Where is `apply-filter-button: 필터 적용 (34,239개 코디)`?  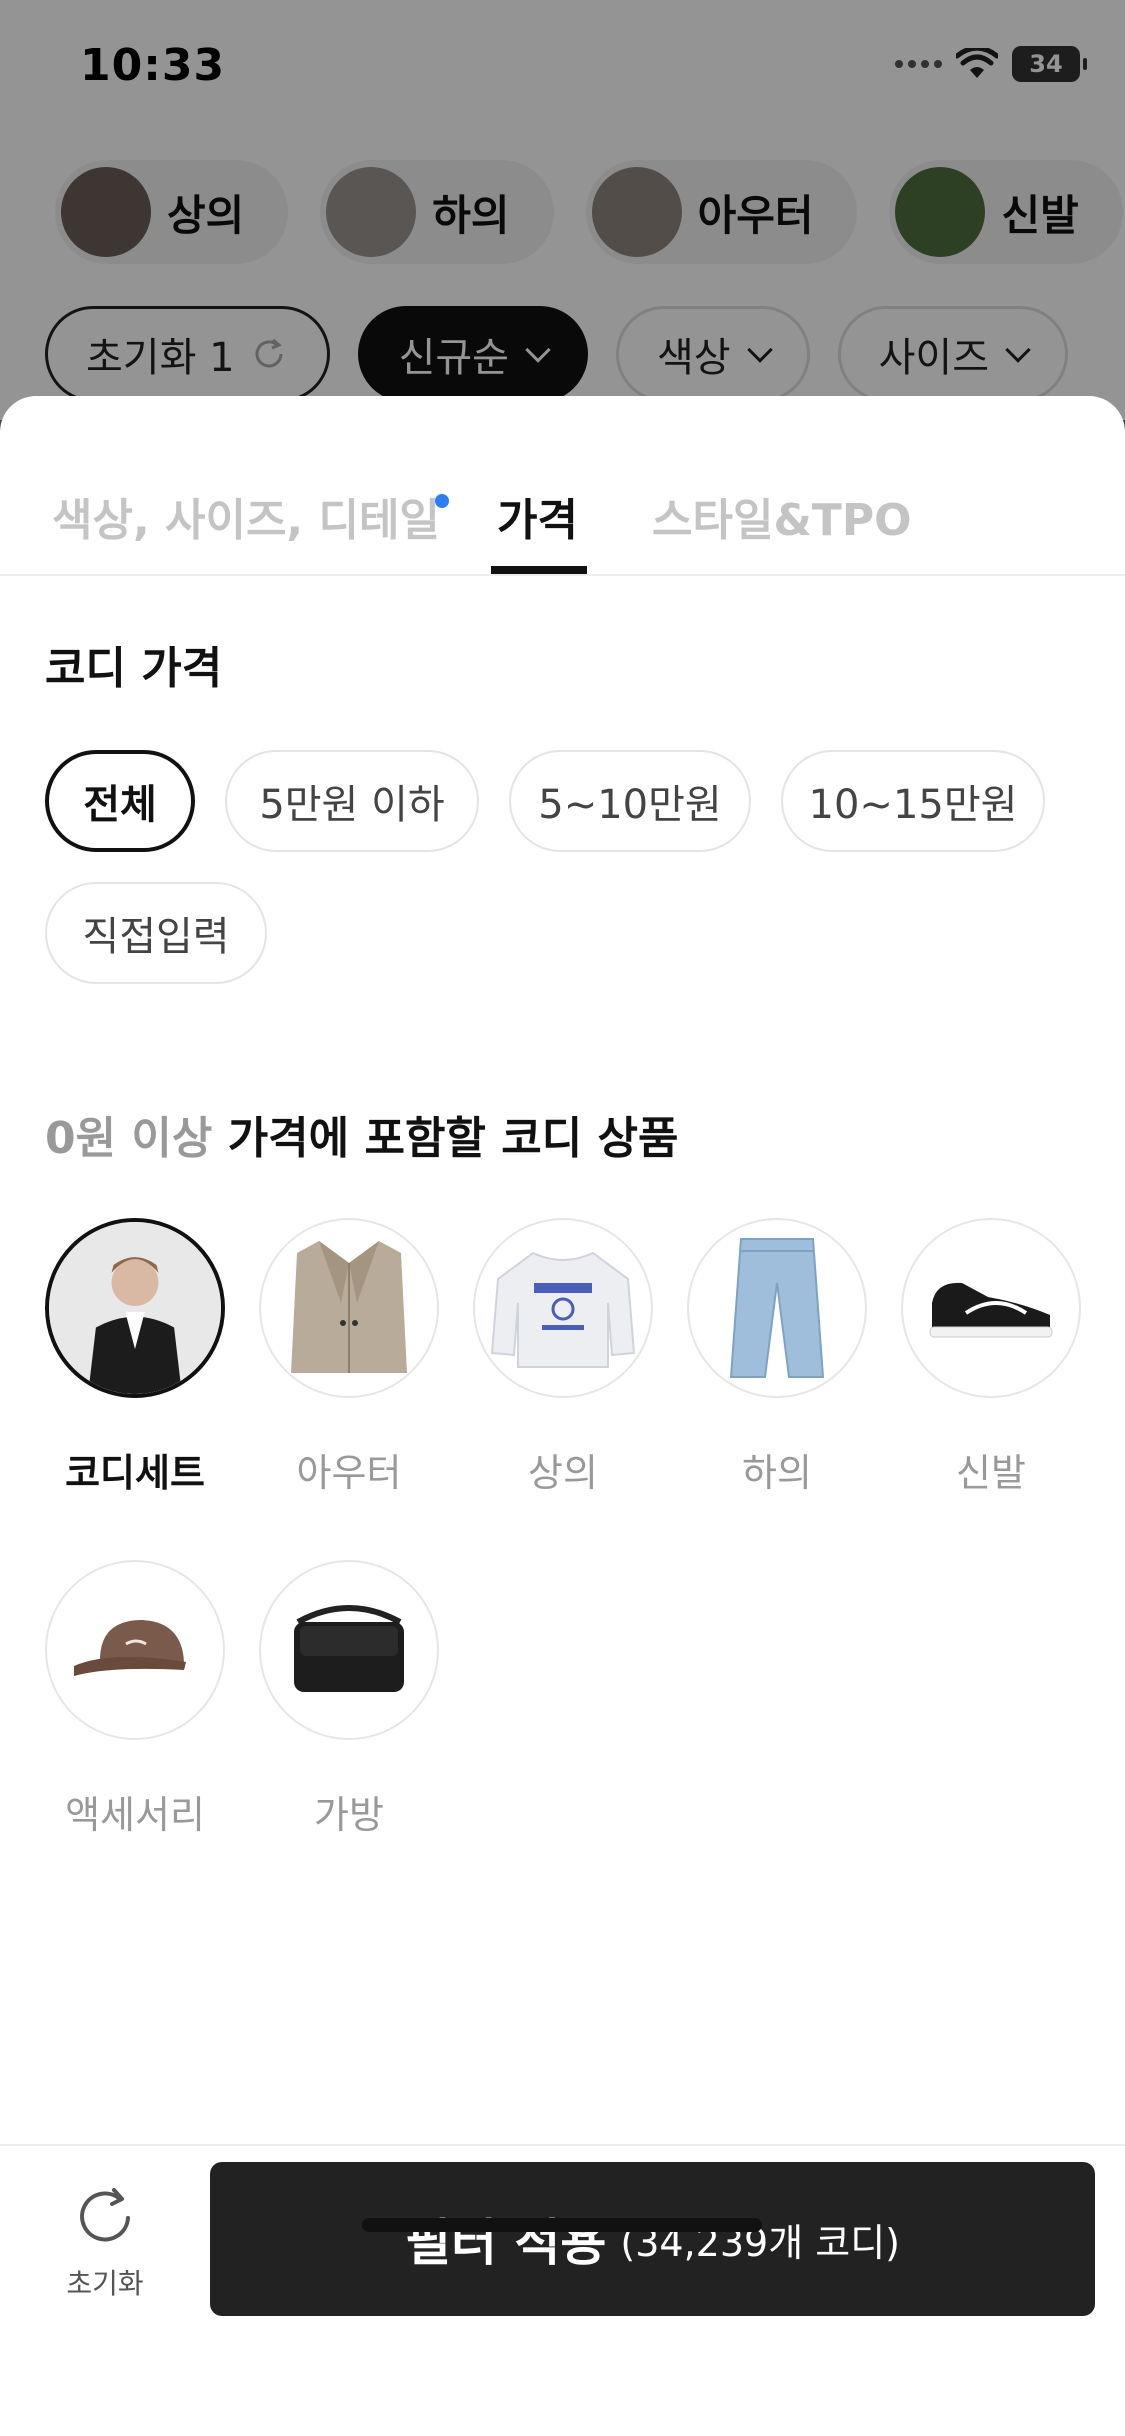
apply-filter-button: 필터 적용 (34,239개 코디) is located at coordinates (652, 2239).